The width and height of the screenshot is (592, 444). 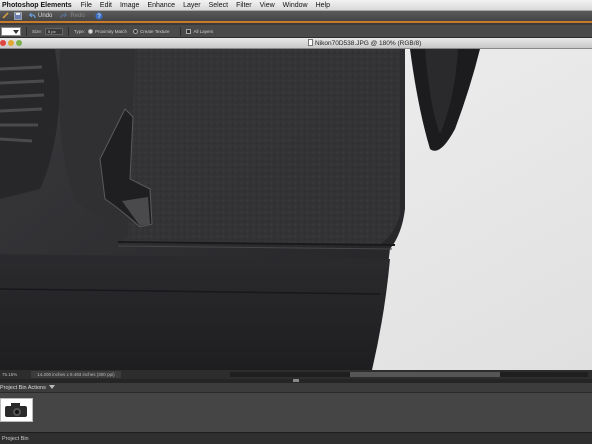 What do you see at coordinates (218, 5) in the screenshot?
I see `menu-select: Select` at bounding box center [218, 5].